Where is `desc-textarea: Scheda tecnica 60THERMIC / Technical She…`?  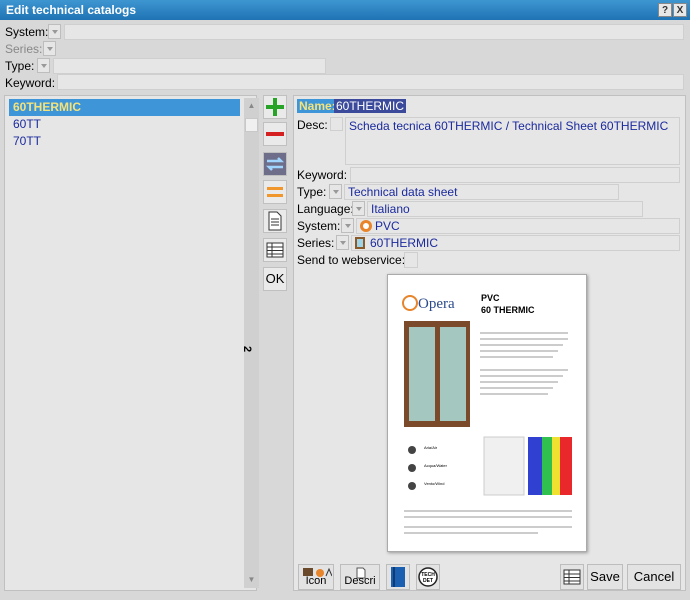 desc-textarea: Scheda tecnica 60THERMIC / Technical She… is located at coordinates (512, 141).